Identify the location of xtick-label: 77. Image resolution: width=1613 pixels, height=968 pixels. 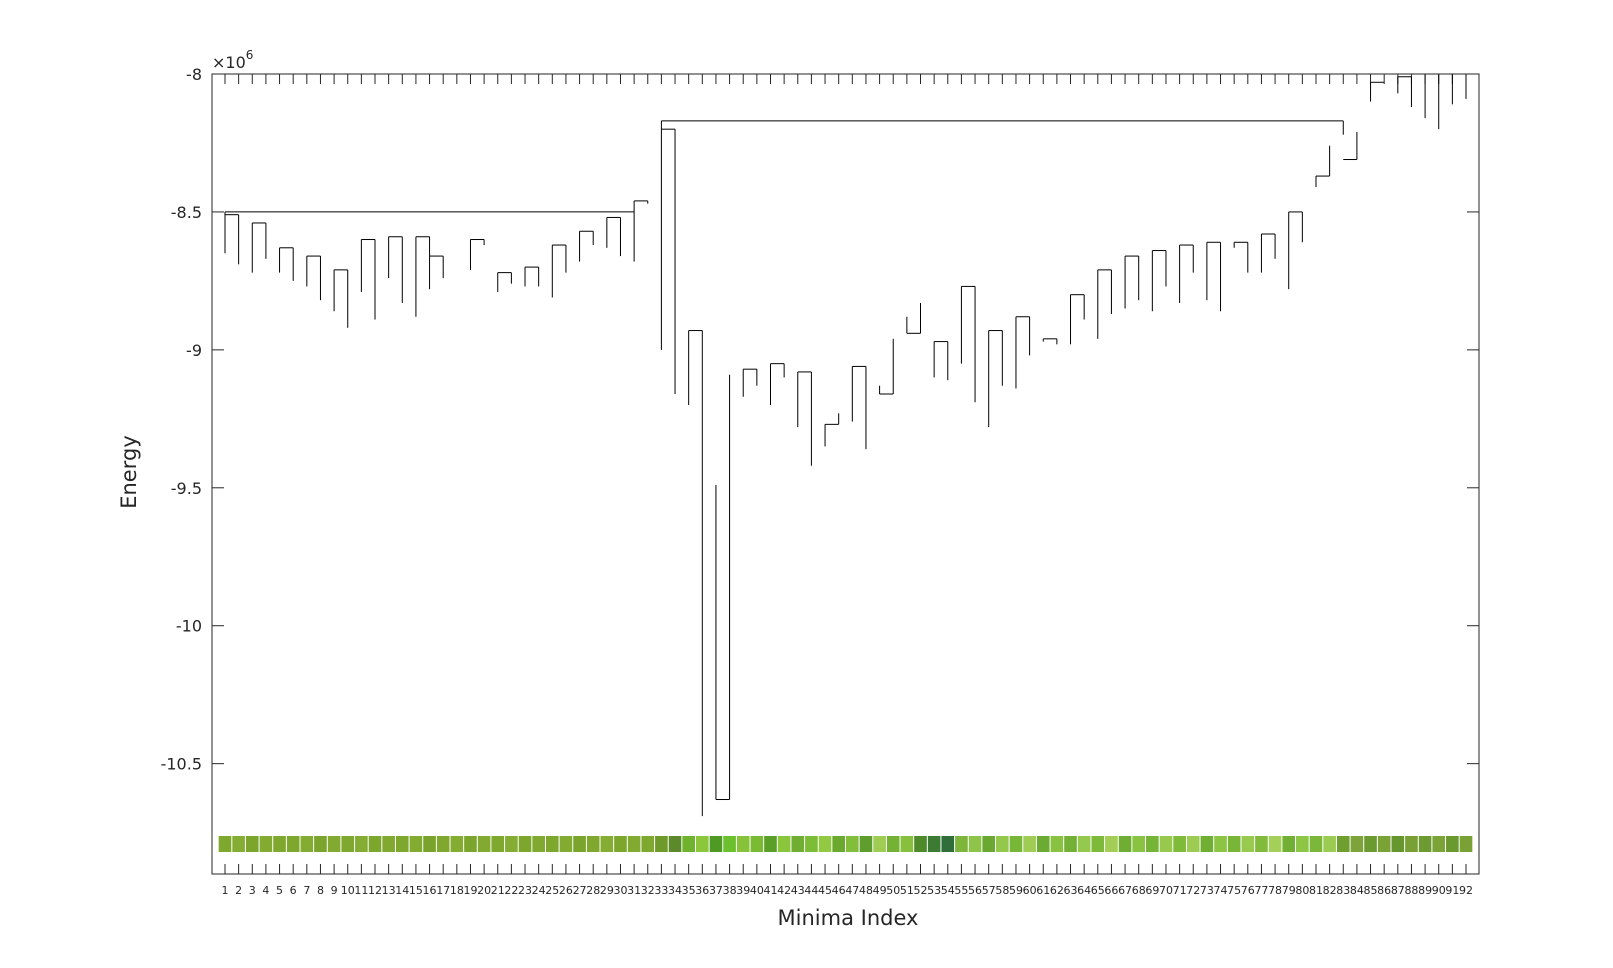
(1261, 890).